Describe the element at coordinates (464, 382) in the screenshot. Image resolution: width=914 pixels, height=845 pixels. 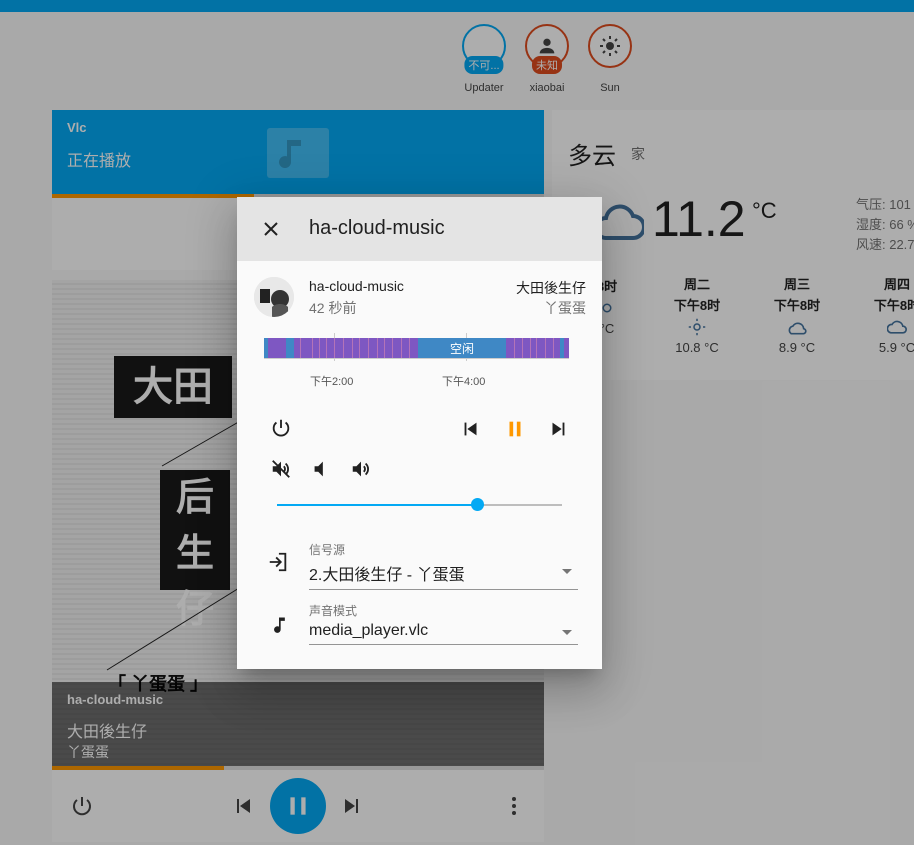
I see `timeline-tick-label: 下午4:00` at that location.